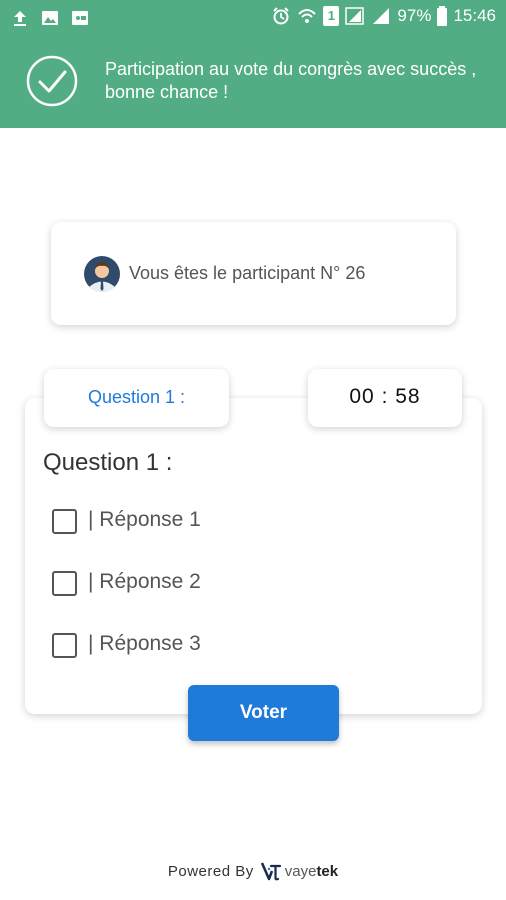 Image resolution: width=506 pixels, height=900 pixels. Describe the element at coordinates (202, 647) in the screenshot. I see `answer-option-3: | Réponse 3` at that location.